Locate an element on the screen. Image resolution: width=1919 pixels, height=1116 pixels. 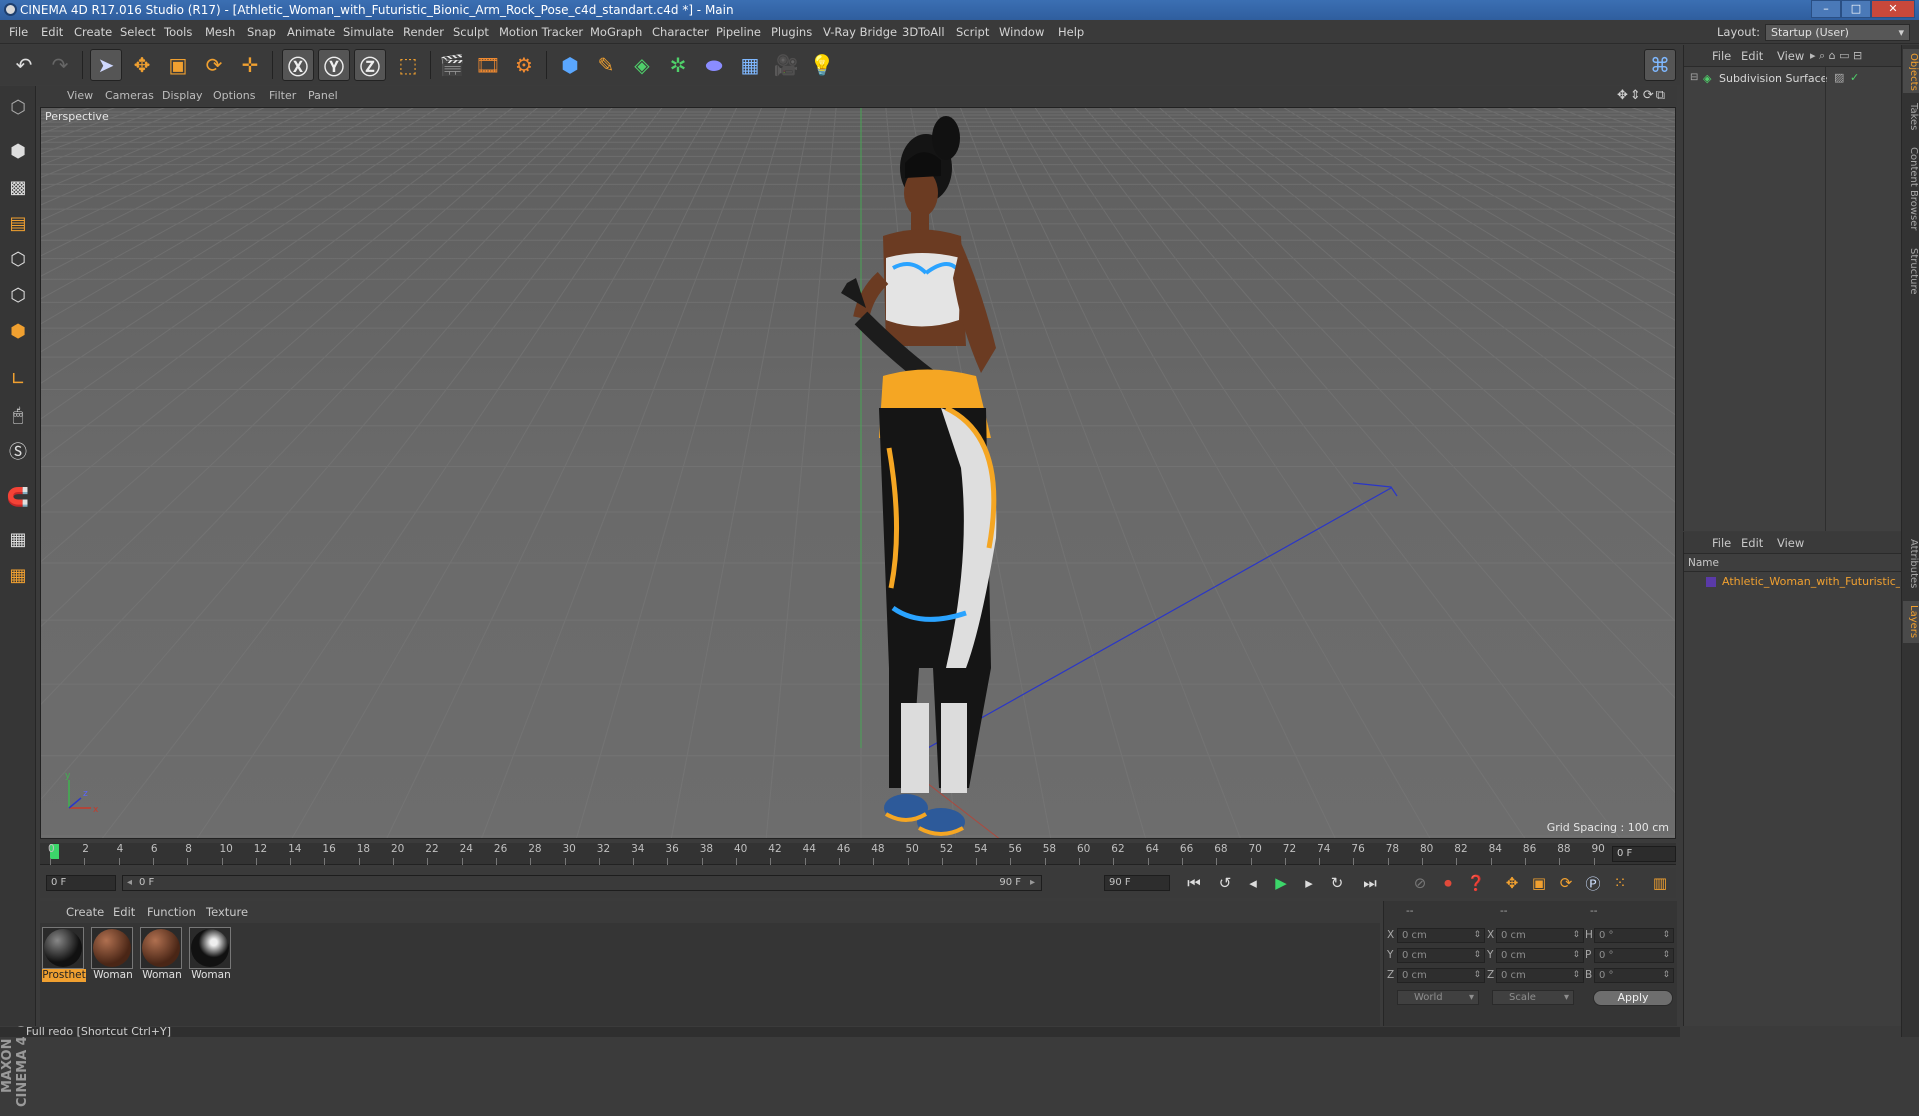
maximize-button: □ is located at coordinates (1856, 9).